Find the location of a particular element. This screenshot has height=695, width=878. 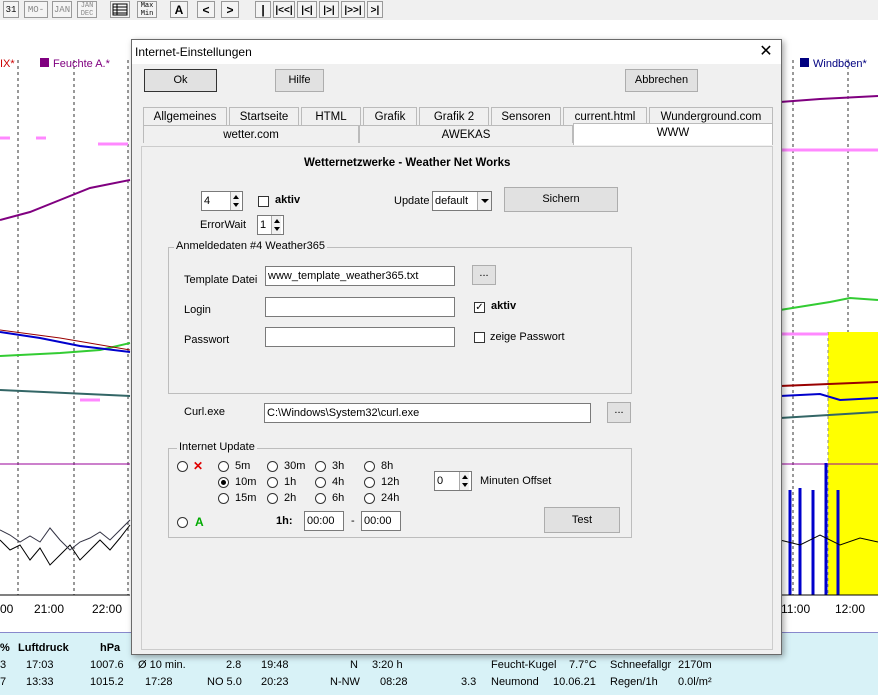

table-cell: Neumond is located at coordinates (515, 682).